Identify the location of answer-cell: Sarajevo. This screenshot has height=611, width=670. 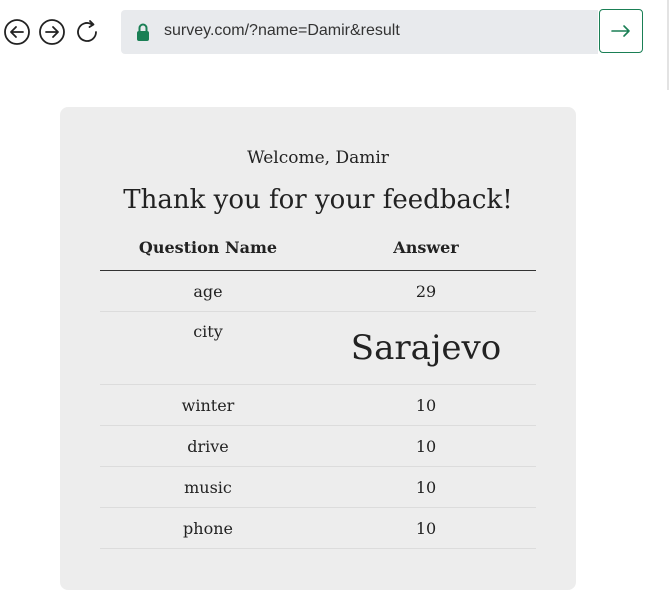
(426, 348).